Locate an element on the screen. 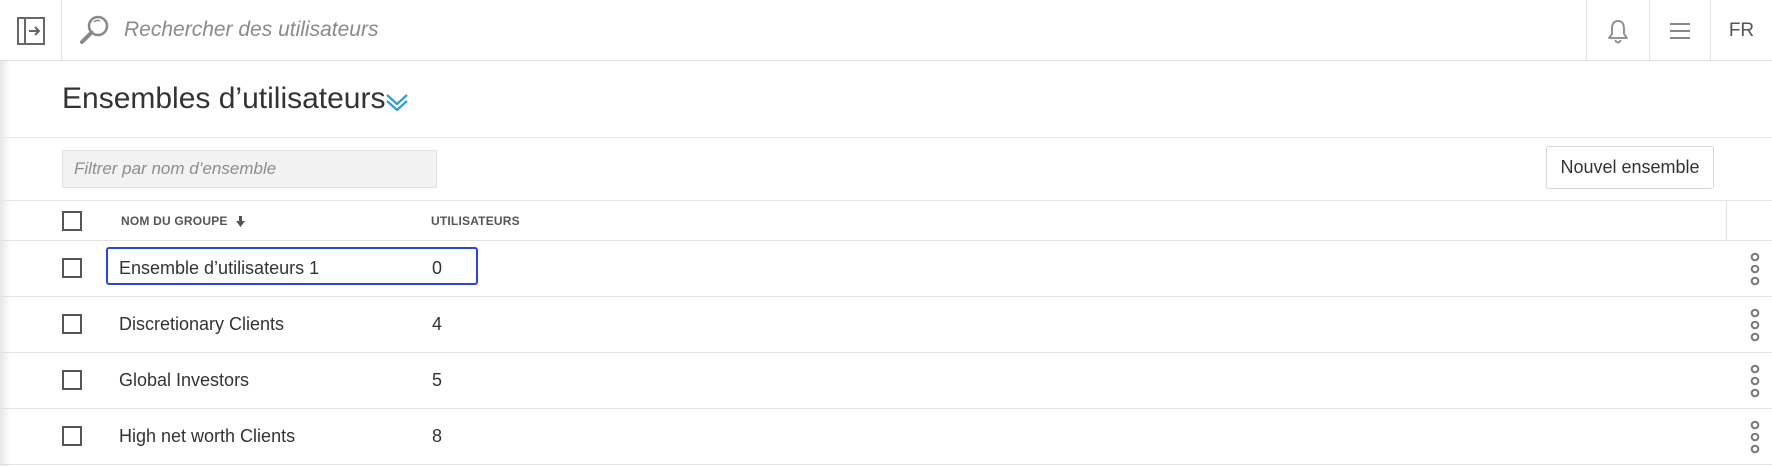 The image size is (1772, 466). column-divider is located at coordinates (1726, 221).